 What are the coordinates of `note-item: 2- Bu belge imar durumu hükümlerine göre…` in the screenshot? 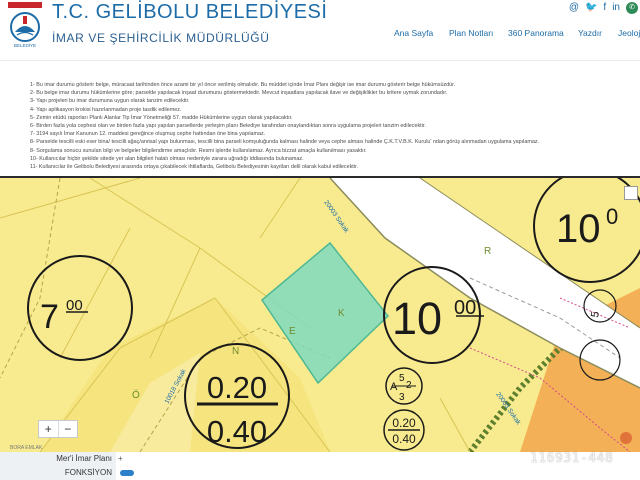 It's located at (239, 93).